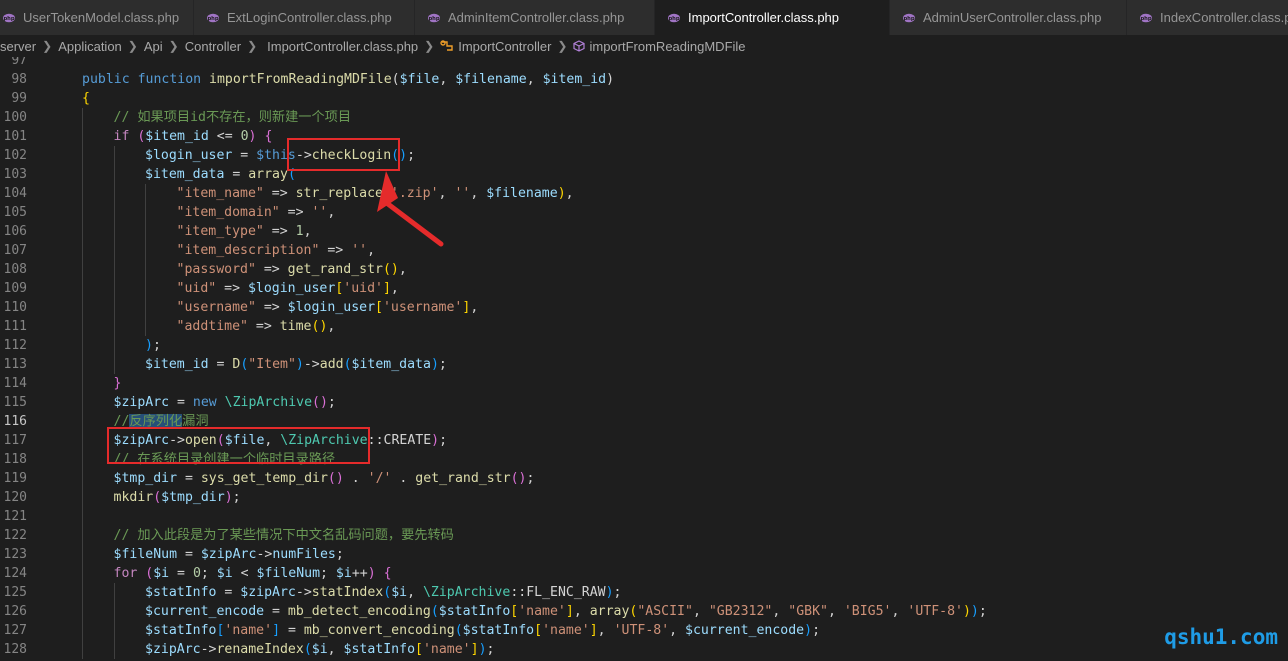 Image resolution: width=1288 pixels, height=661 pixels. I want to click on code-token: sys_get_temp_dir, so click(264, 478).